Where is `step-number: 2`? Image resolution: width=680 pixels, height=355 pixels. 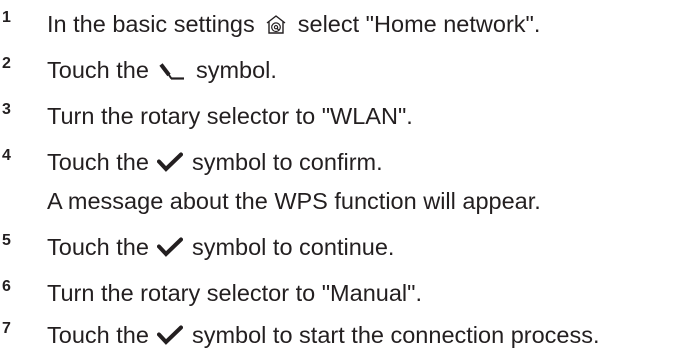
step-number: 2 is located at coordinates (6, 63).